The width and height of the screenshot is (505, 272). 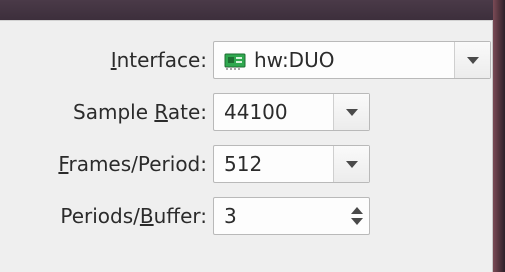 I want to click on sample-rate-label-mnemonic: R, so click(x=161, y=112).